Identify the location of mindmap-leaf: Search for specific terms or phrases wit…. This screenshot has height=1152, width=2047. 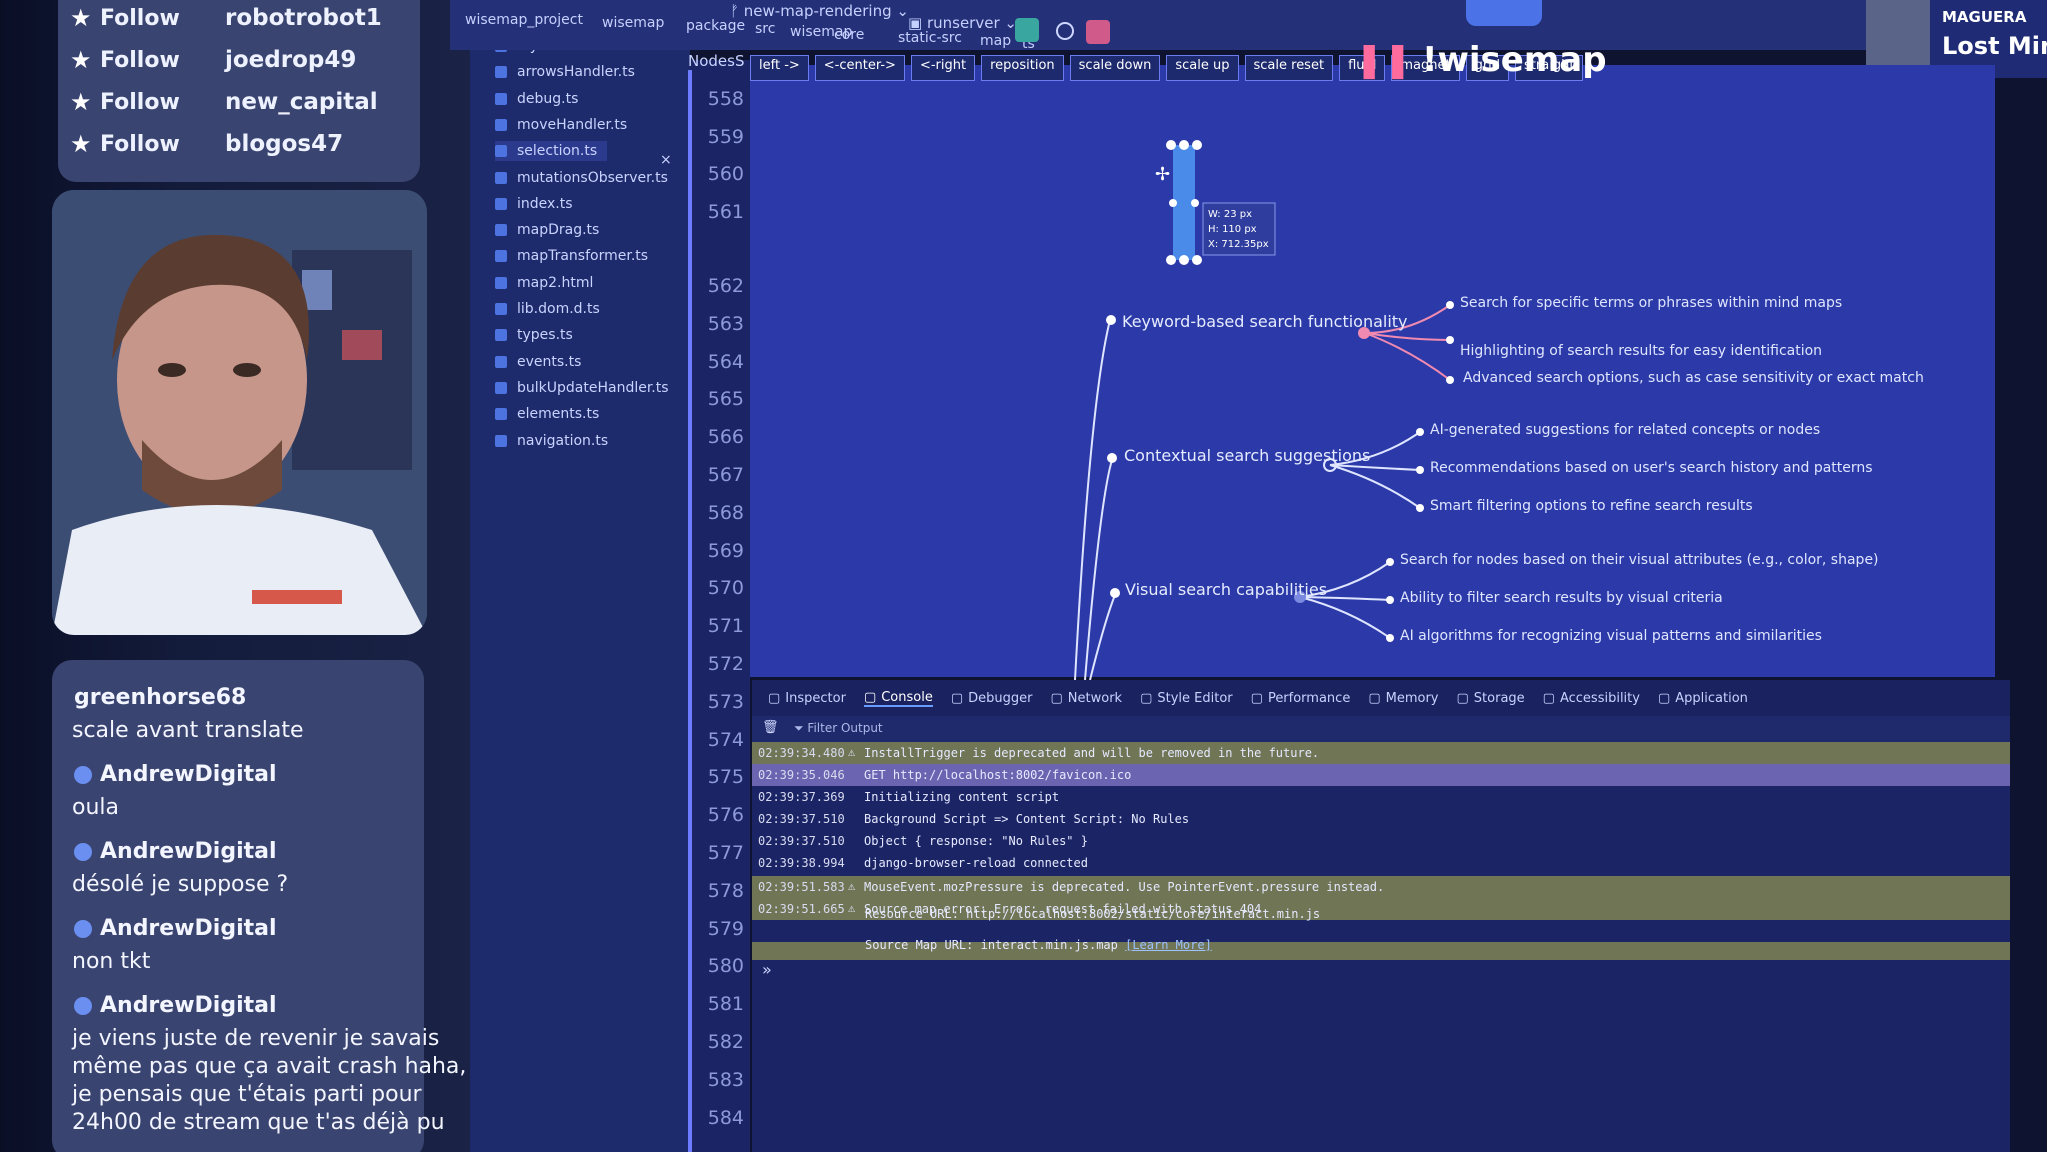
(1651, 303).